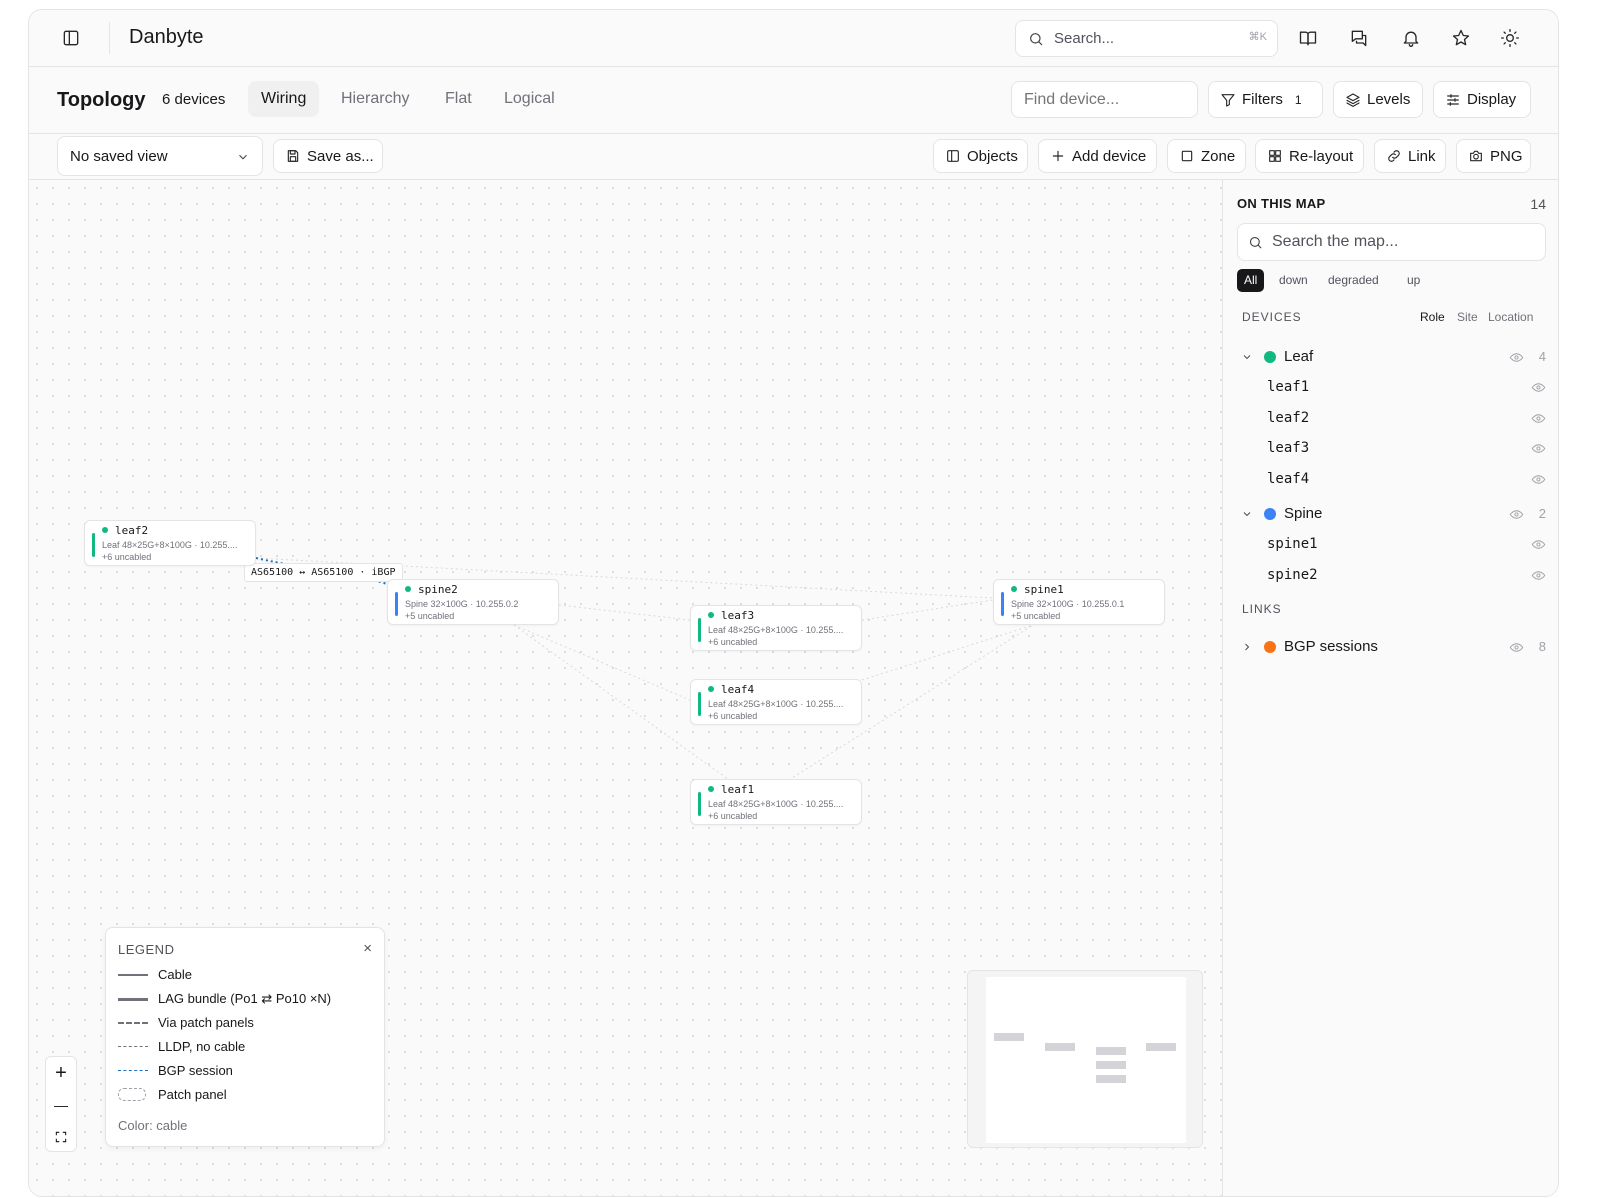 This screenshot has height=1198, width=1600. I want to click on camera-icon, so click(1476, 156).